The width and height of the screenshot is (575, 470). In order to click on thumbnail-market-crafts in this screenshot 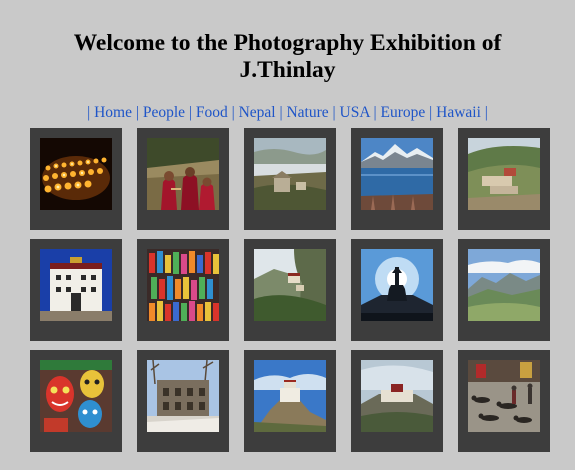, I will do `click(183, 285)`.